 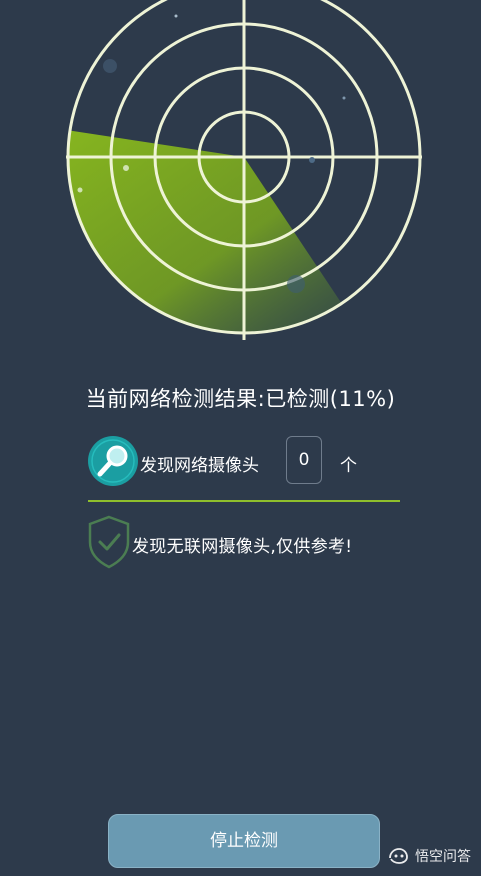 I want to click on offline-camera-row: 发现无联网摄像头,仅供参考!, so click(x=246, y=542).